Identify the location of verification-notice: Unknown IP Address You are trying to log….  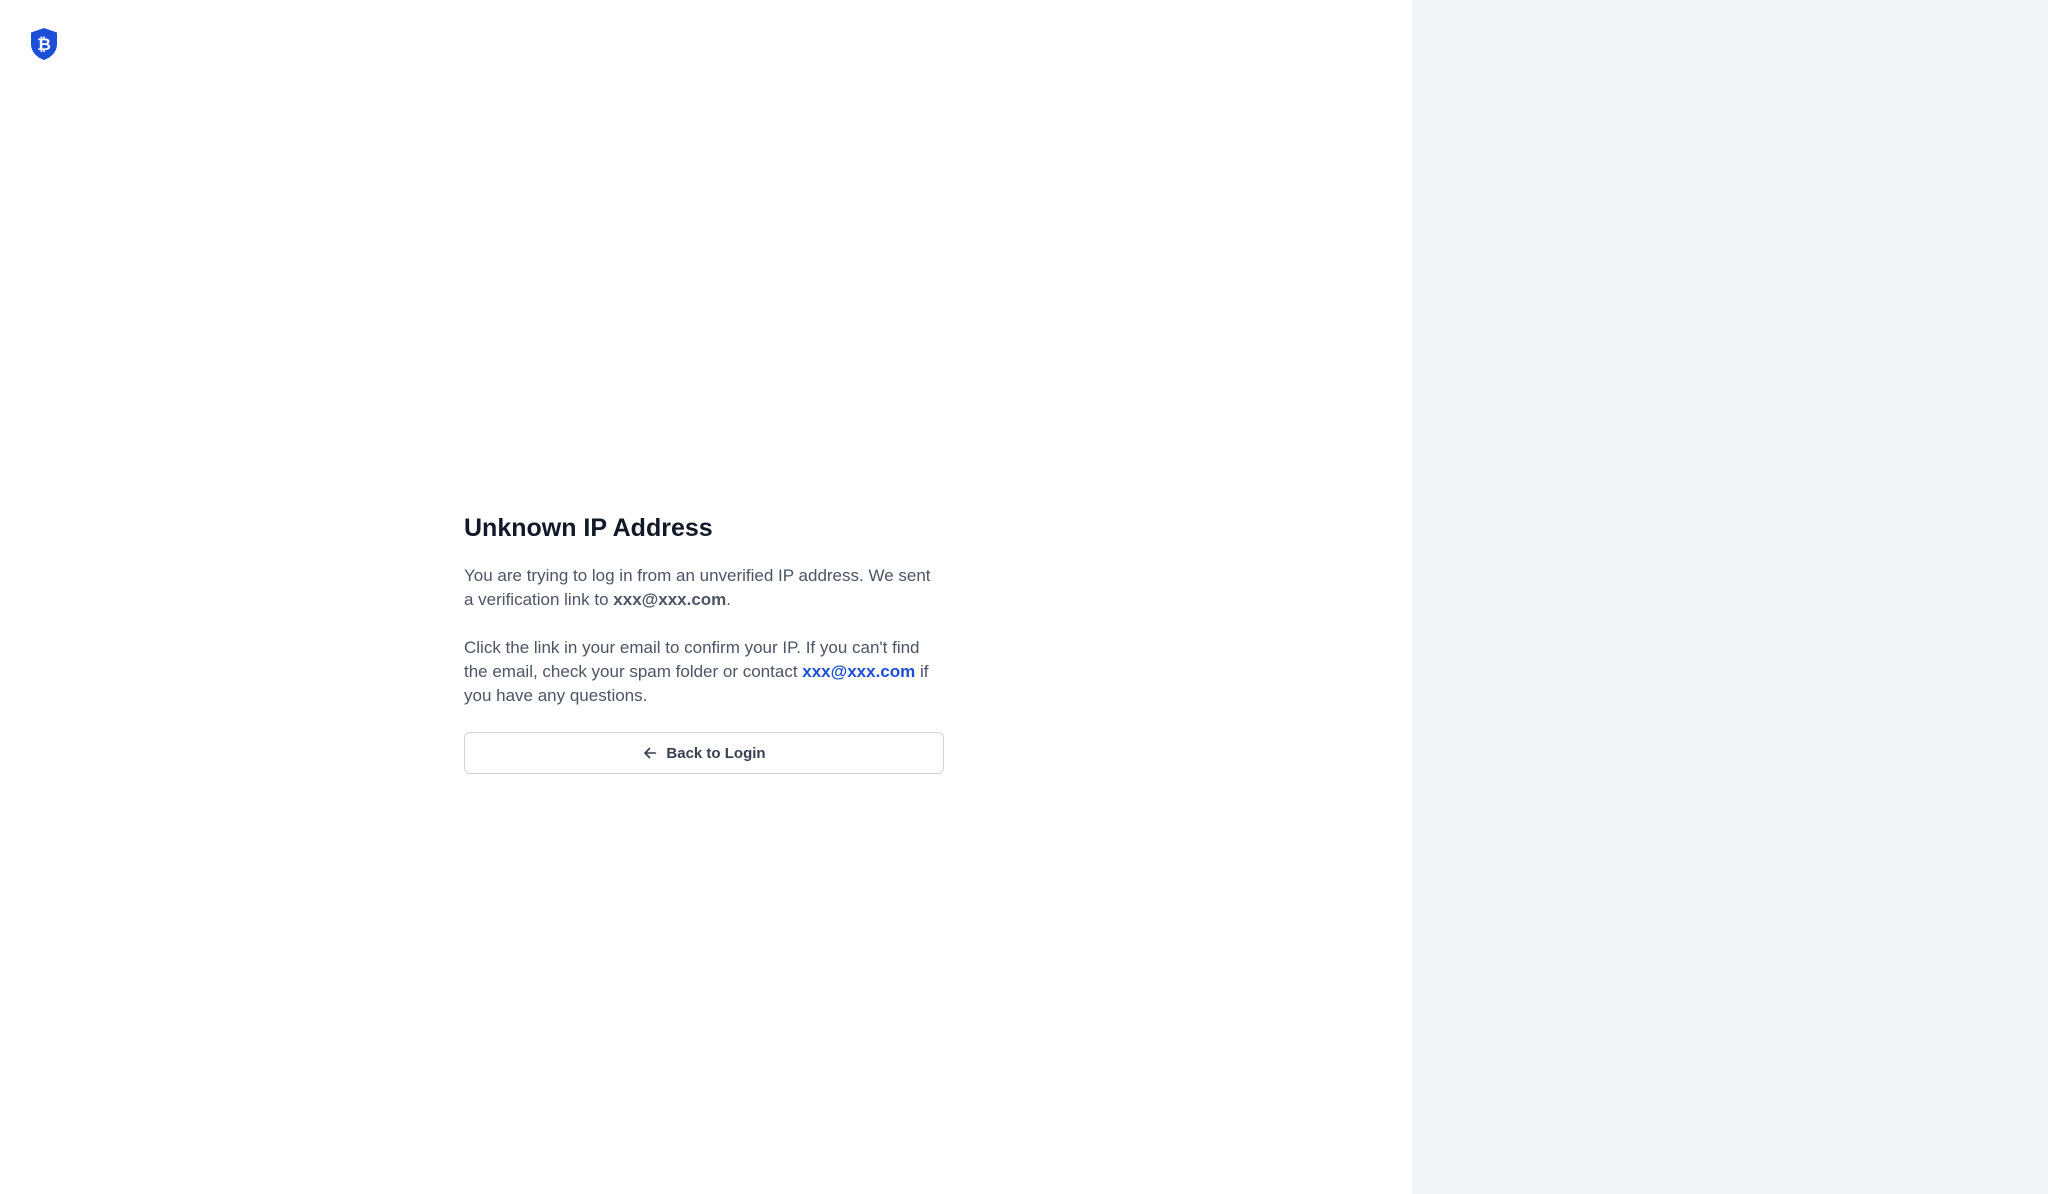
(704, 642).